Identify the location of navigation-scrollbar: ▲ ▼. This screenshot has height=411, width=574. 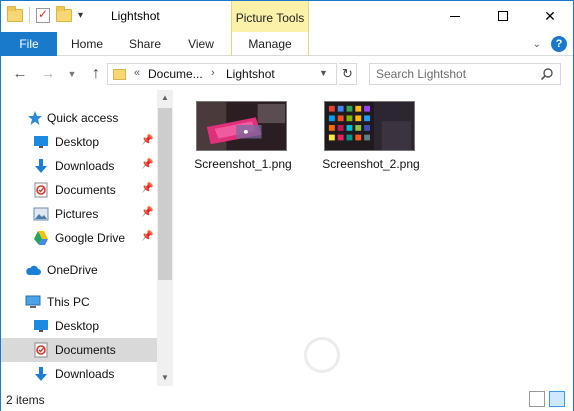
(165, 238).